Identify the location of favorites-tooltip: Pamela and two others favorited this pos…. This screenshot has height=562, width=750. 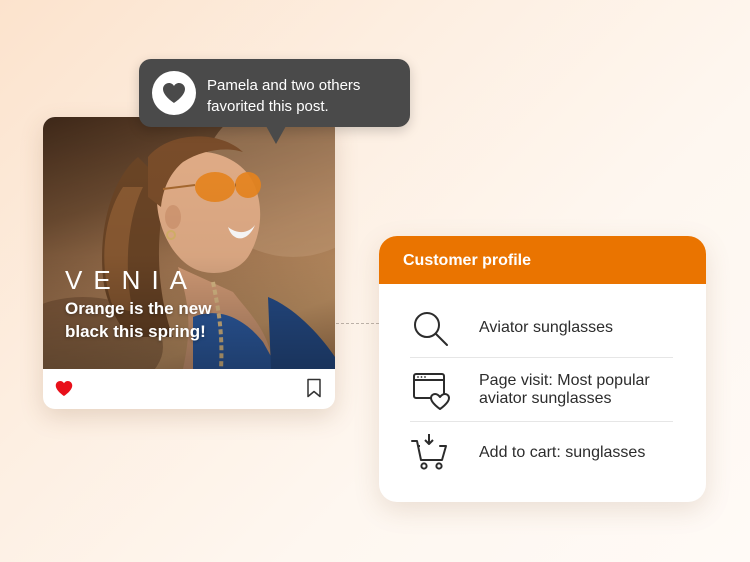
(274, 93).